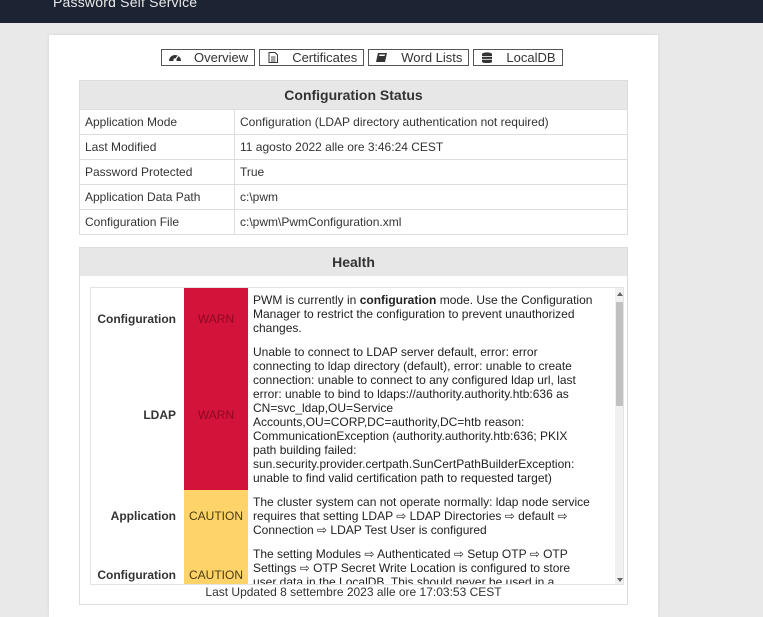 The width and height of the screenshot is (763, 617). Describe the element at coordinates (620, 580) in the screenshot. I see `scroll-down-icon` at that location.